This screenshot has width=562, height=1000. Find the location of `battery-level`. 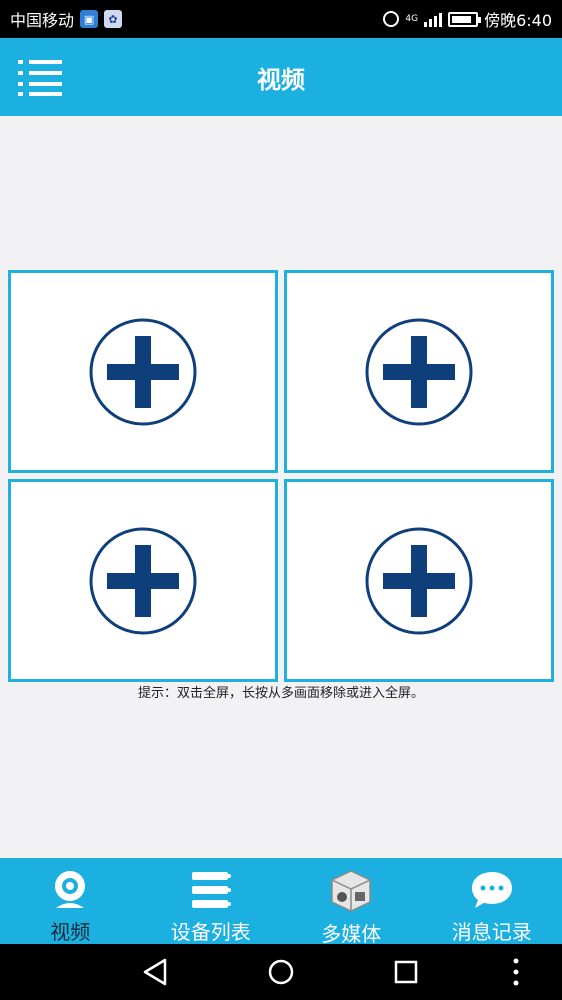

battery-level is located at coordinates (462, 19).